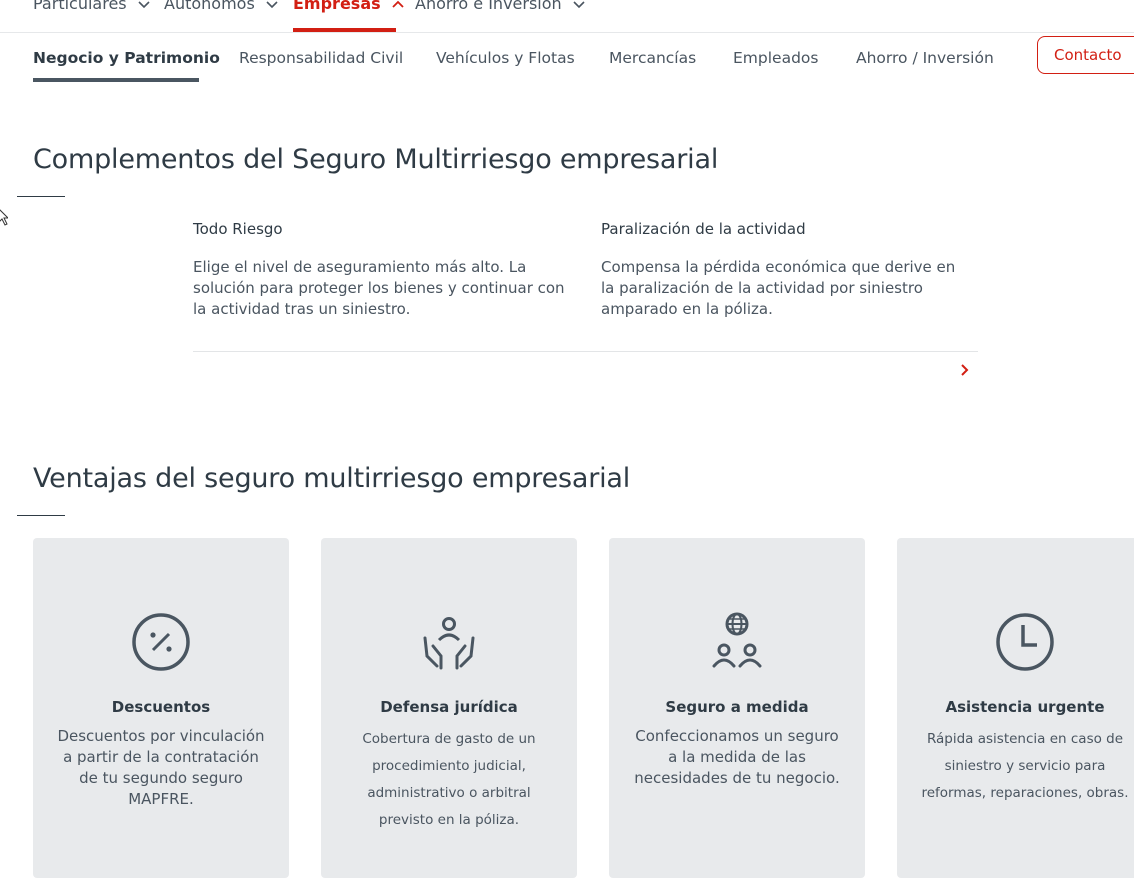 The height and width of the screenshot is (878, 1134). What do you see at coordinates (488, 6) in the screenshot?
I see `topnav-item-label: Ahorro e Inversión` at bounding box center [488, 6].